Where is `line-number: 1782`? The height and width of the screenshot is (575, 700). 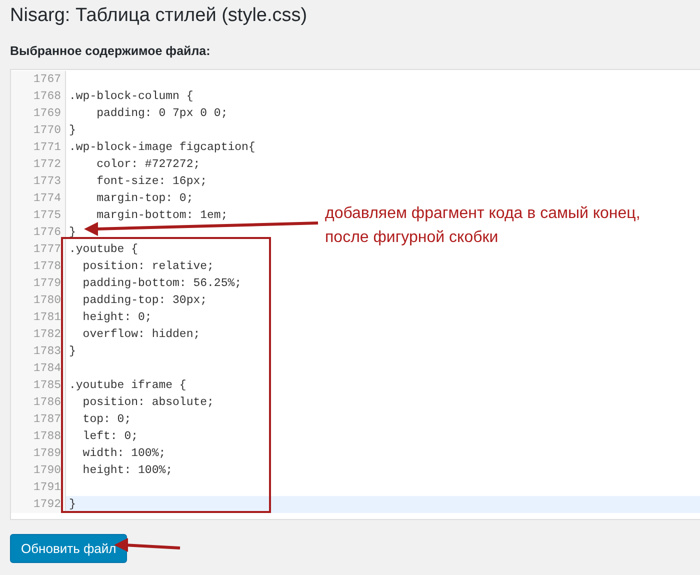
line-number: 1782 is located at coordinates (38, 334).